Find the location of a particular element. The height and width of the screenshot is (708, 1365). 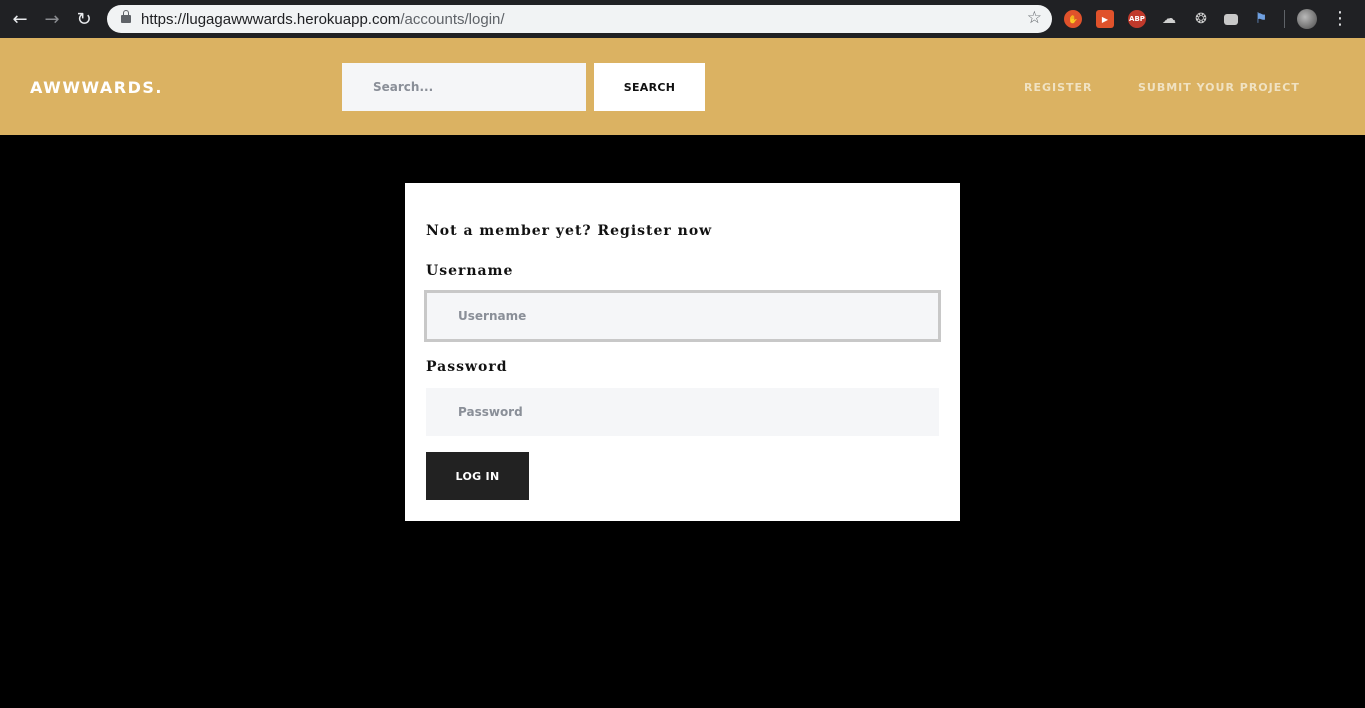

nav-submit-project-link: SUBMIT YOUR PROJECT is located at coordinates (1219, 87).